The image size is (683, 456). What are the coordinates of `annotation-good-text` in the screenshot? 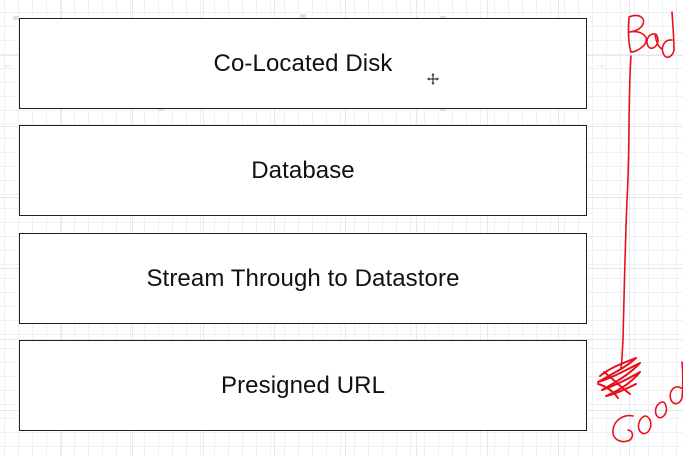 It's located at (647, 402).